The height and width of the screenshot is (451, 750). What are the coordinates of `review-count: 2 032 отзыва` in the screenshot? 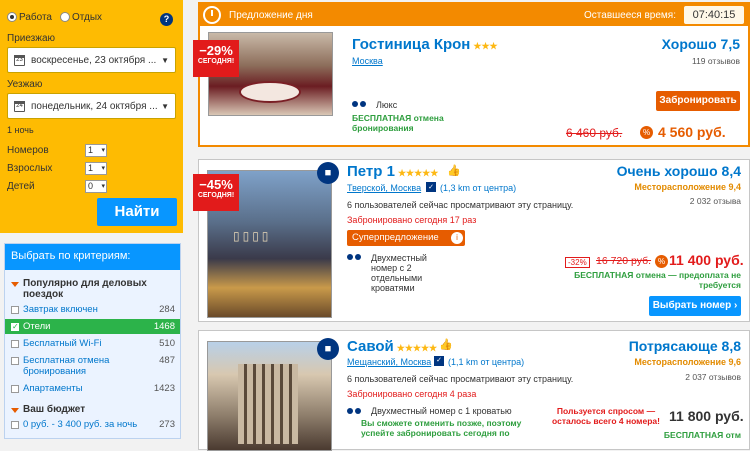 It's located at (715, 201).